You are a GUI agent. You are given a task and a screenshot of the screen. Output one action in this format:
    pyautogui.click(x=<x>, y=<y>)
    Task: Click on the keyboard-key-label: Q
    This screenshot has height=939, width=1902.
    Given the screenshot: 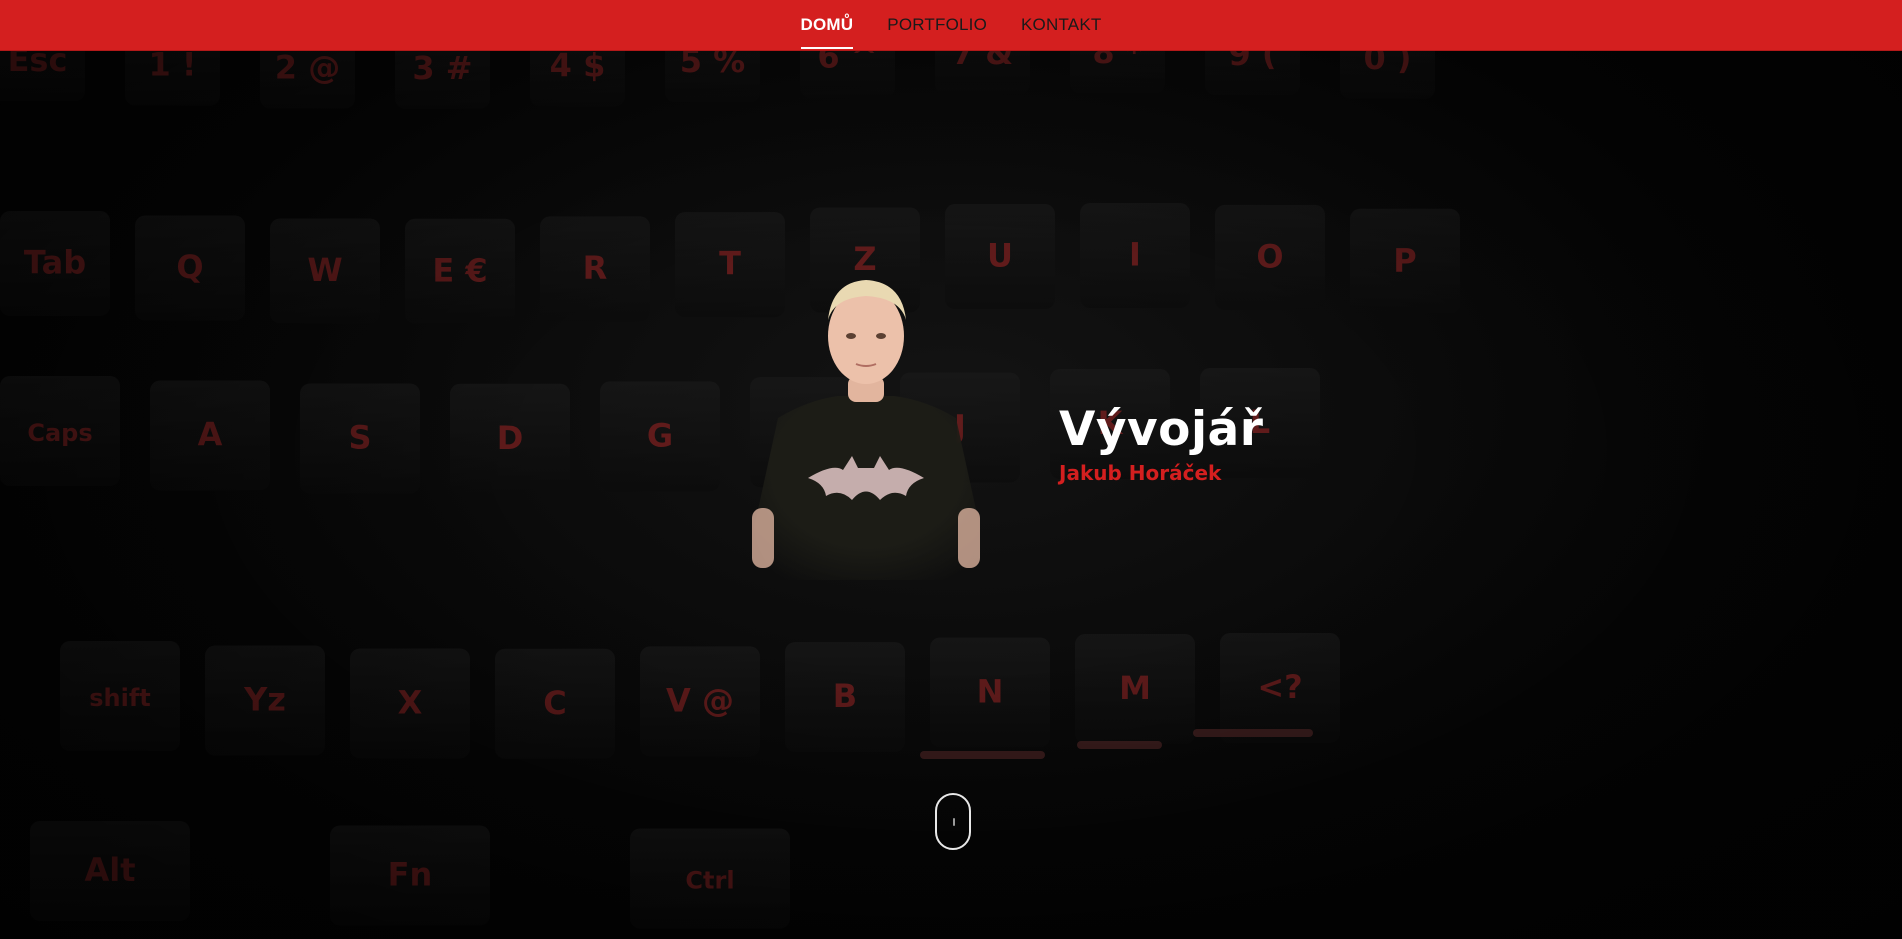 What is the action you would take?
    pyautogui.click(x=189, y=267)
    